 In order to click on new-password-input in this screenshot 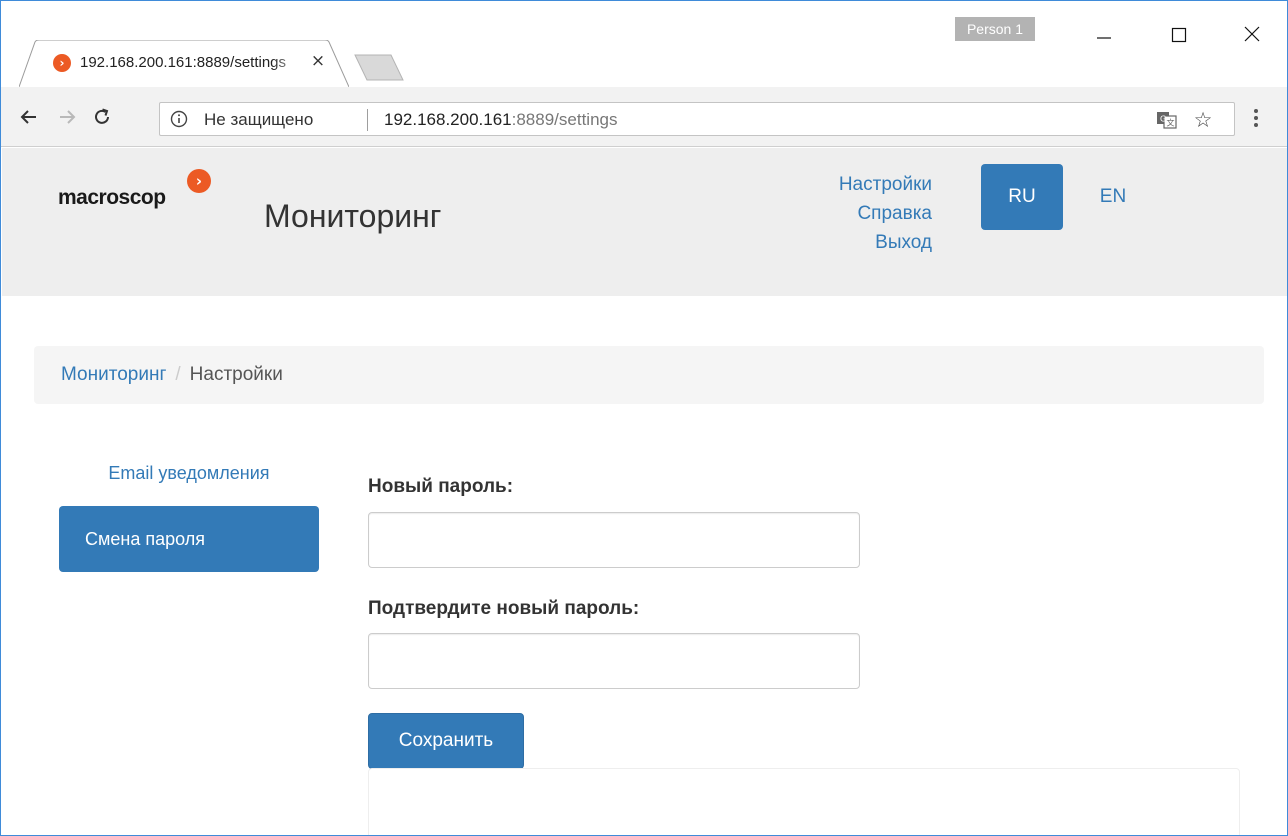, I will do `click(614, 540)`.